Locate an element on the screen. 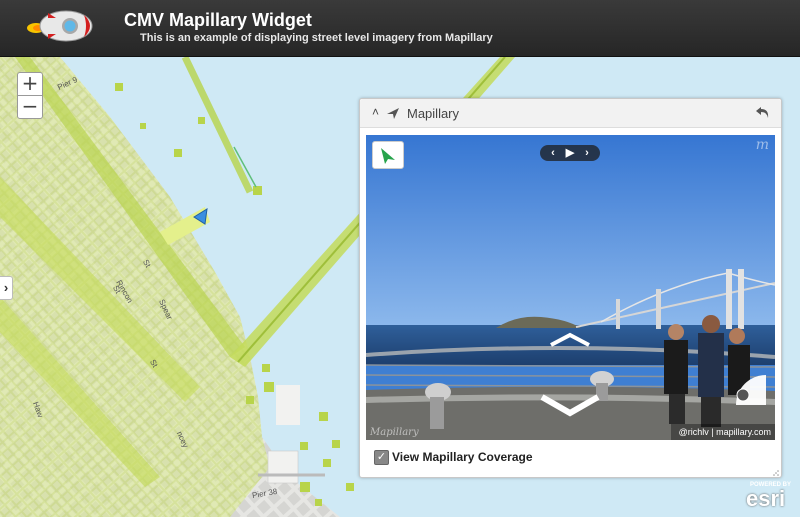 Image resolution: width=800 pixels, height=517 pixels. panel-title: Mapillary is located at coordinates (433, 113).